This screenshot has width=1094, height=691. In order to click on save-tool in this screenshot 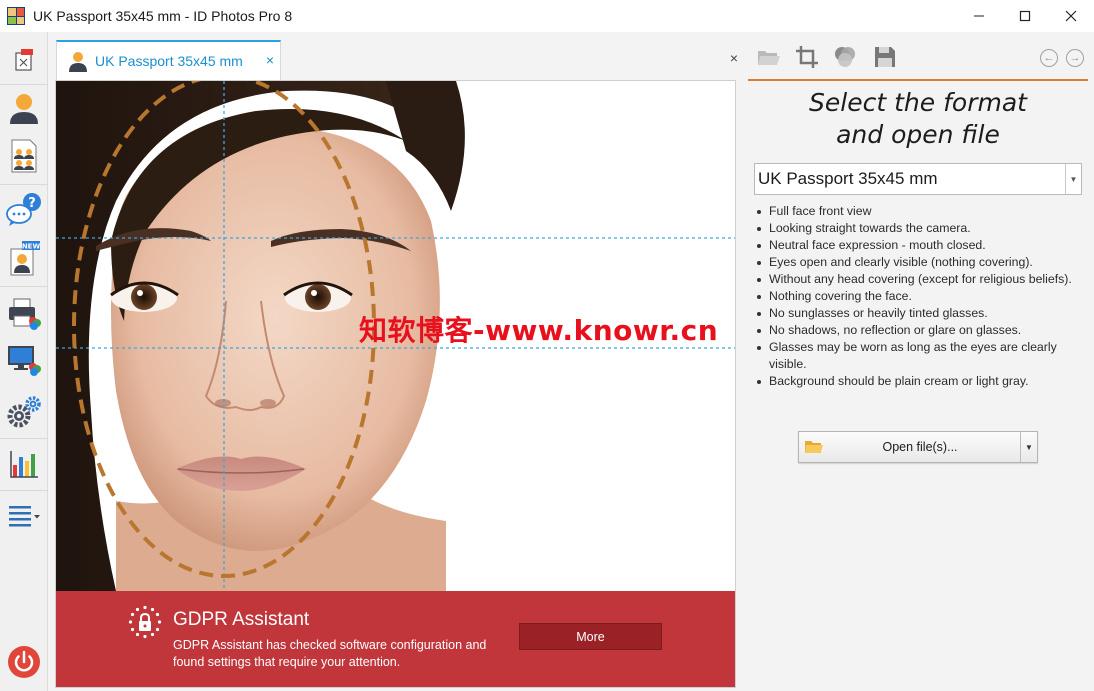, I will do `click(885, 57)`.